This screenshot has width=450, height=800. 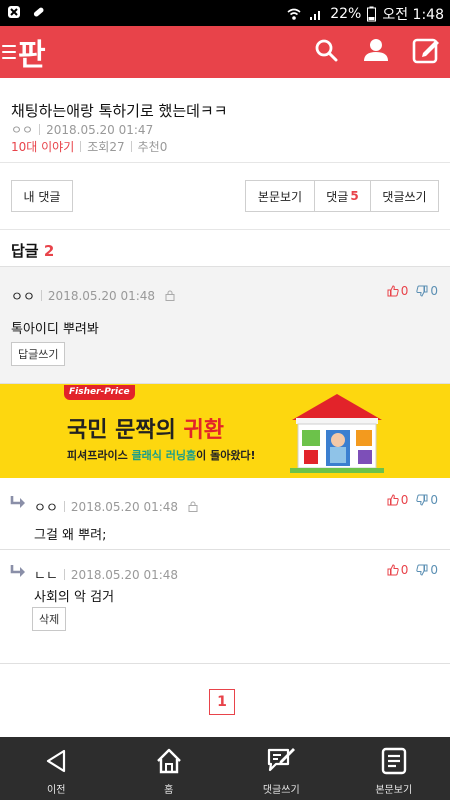 What do you see at coordinates (42, 146) in the screenshot?
I see `post-category: 10대 이야기` at bounding box center [42, 146].